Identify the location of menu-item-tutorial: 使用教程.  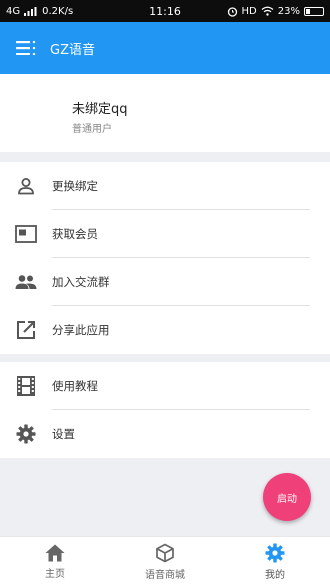
(165, 386).